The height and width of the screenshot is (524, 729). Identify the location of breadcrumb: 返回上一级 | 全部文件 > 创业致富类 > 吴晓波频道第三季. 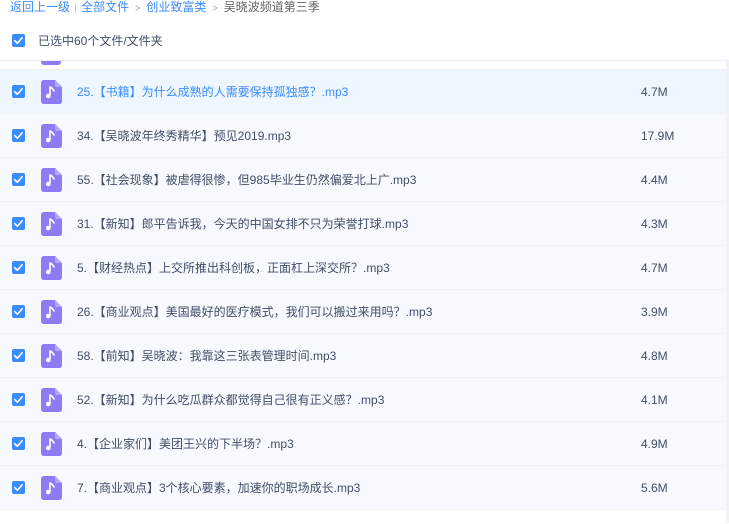
(160, 7).